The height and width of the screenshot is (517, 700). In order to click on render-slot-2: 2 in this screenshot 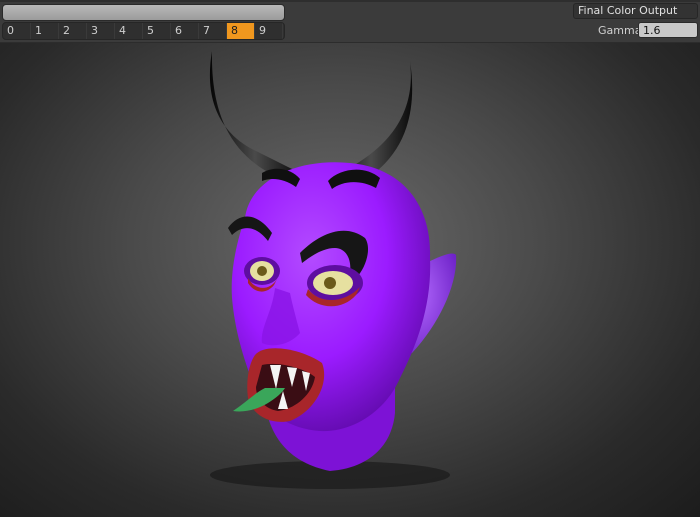, I will do `click(73, 31)`.